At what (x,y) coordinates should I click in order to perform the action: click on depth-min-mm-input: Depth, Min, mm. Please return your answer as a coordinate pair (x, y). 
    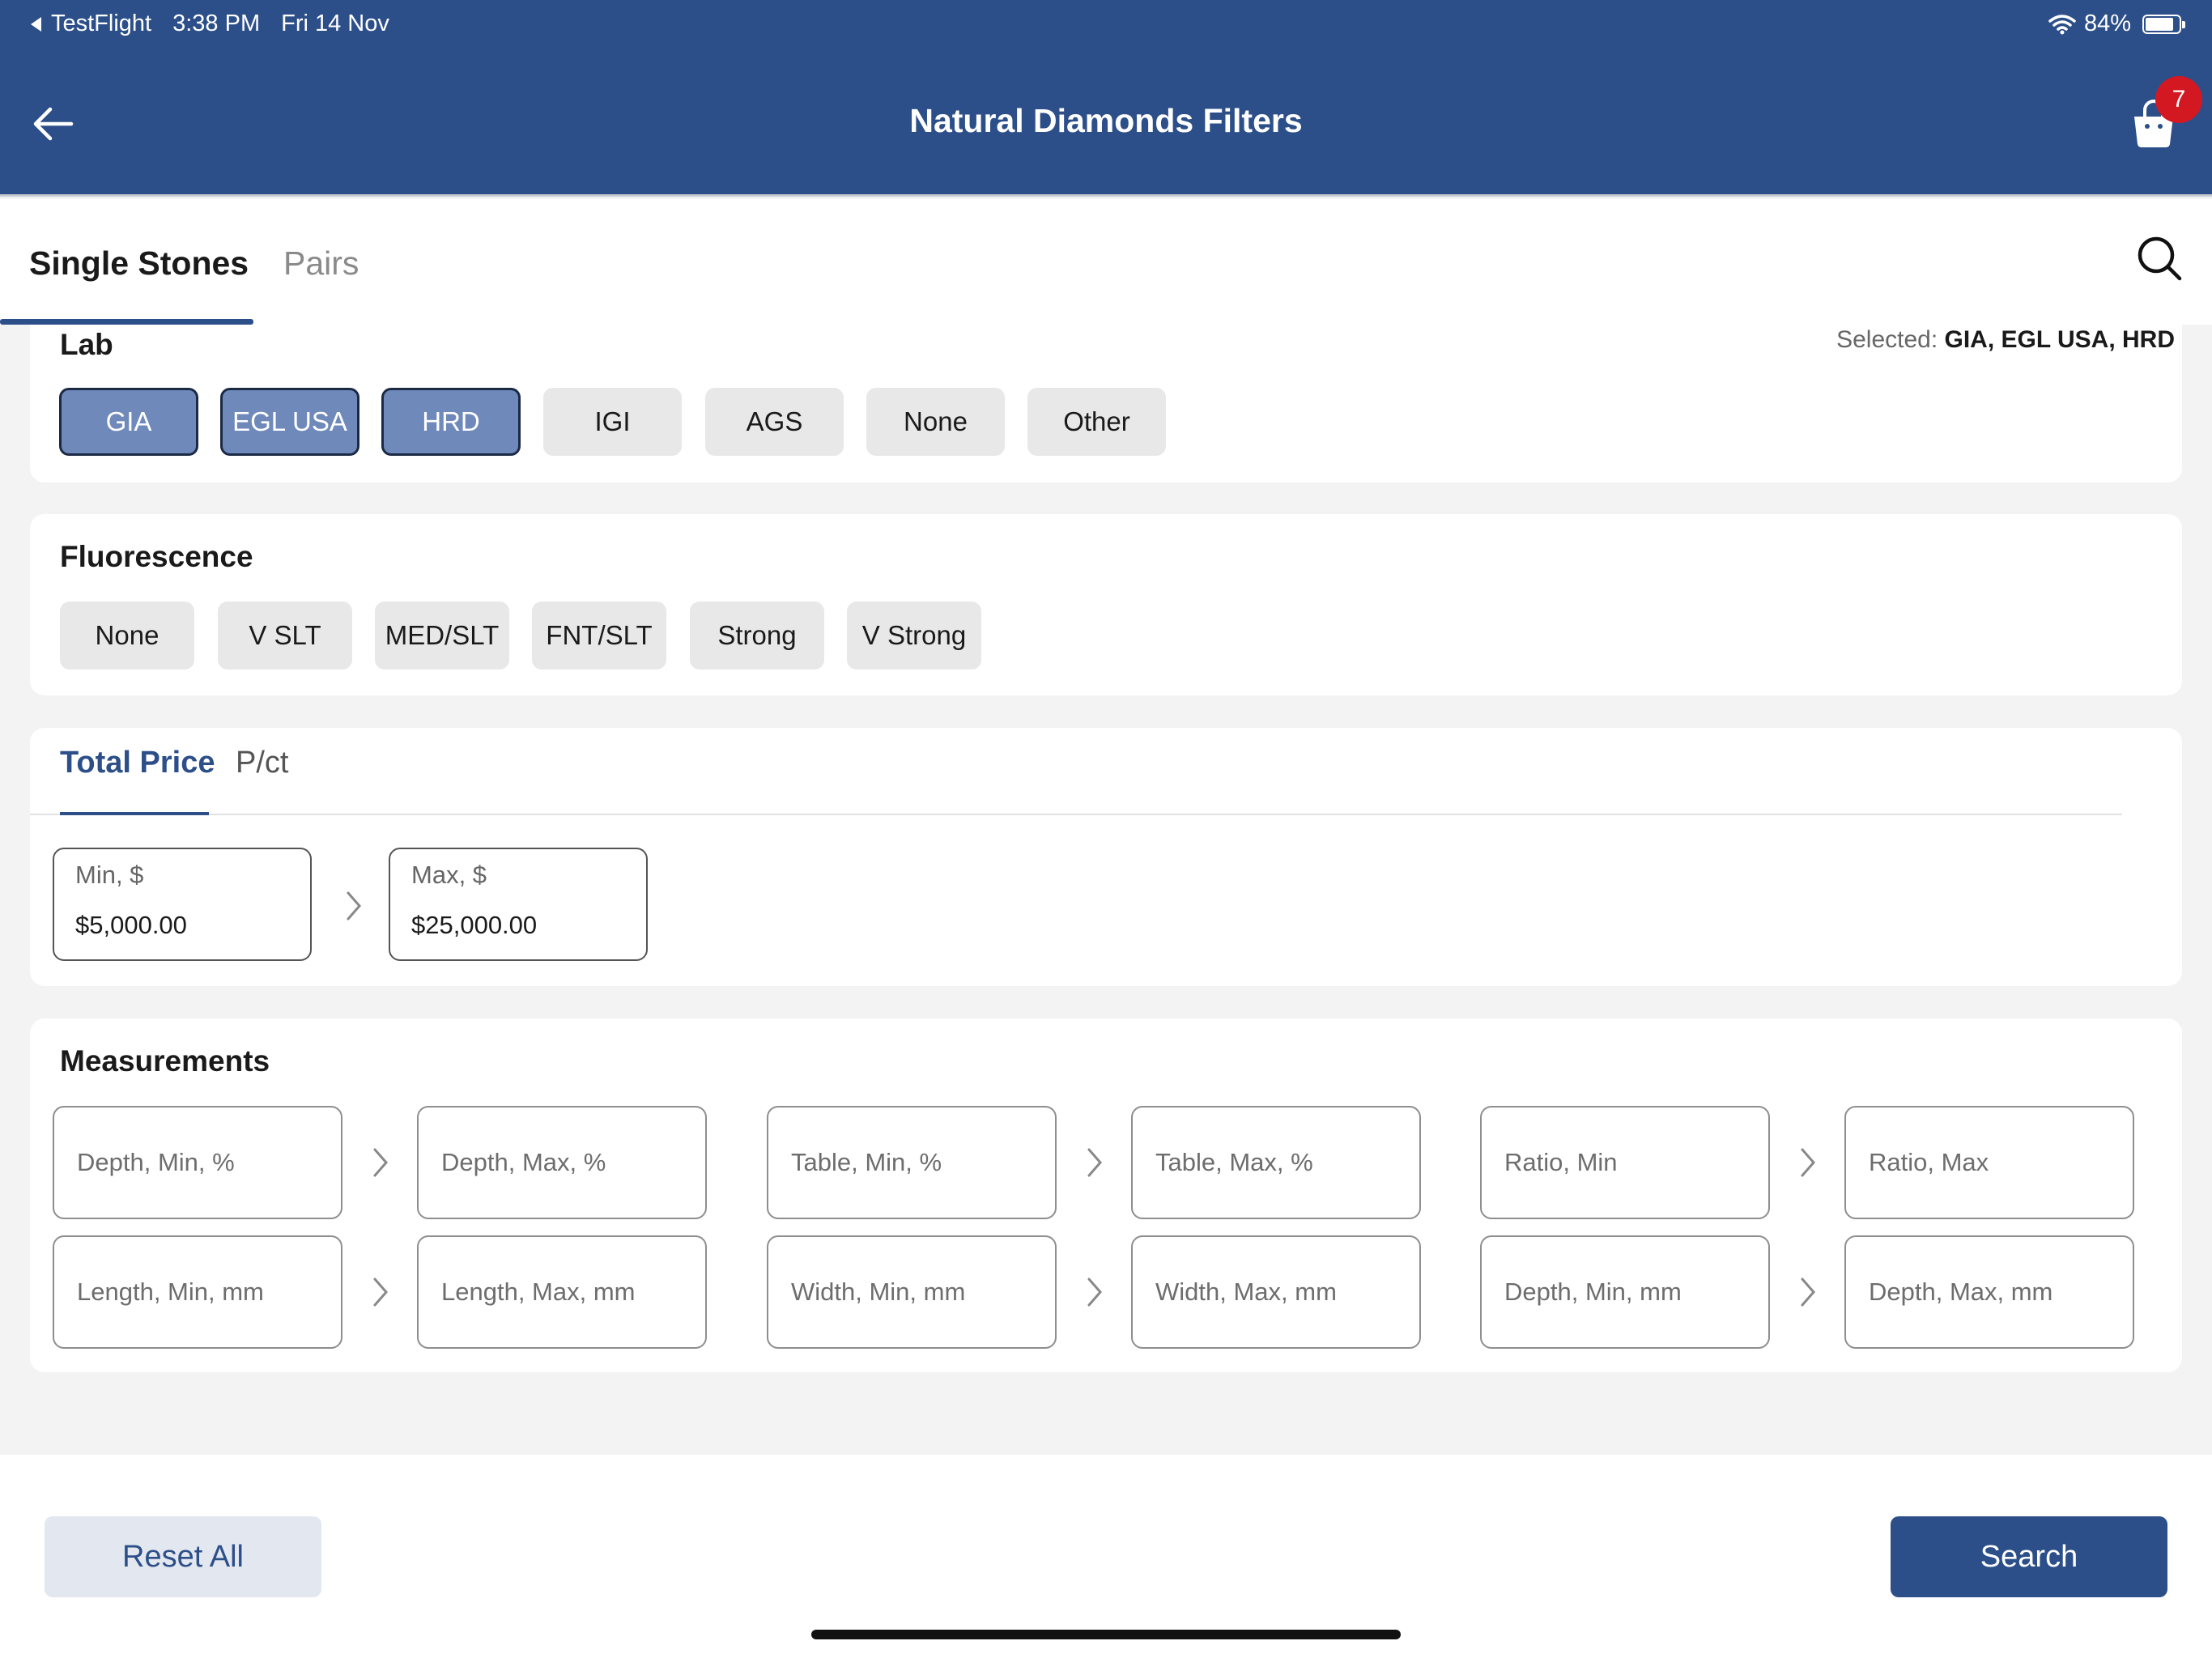
    Looking at the image, I should click on (1625, 1292).